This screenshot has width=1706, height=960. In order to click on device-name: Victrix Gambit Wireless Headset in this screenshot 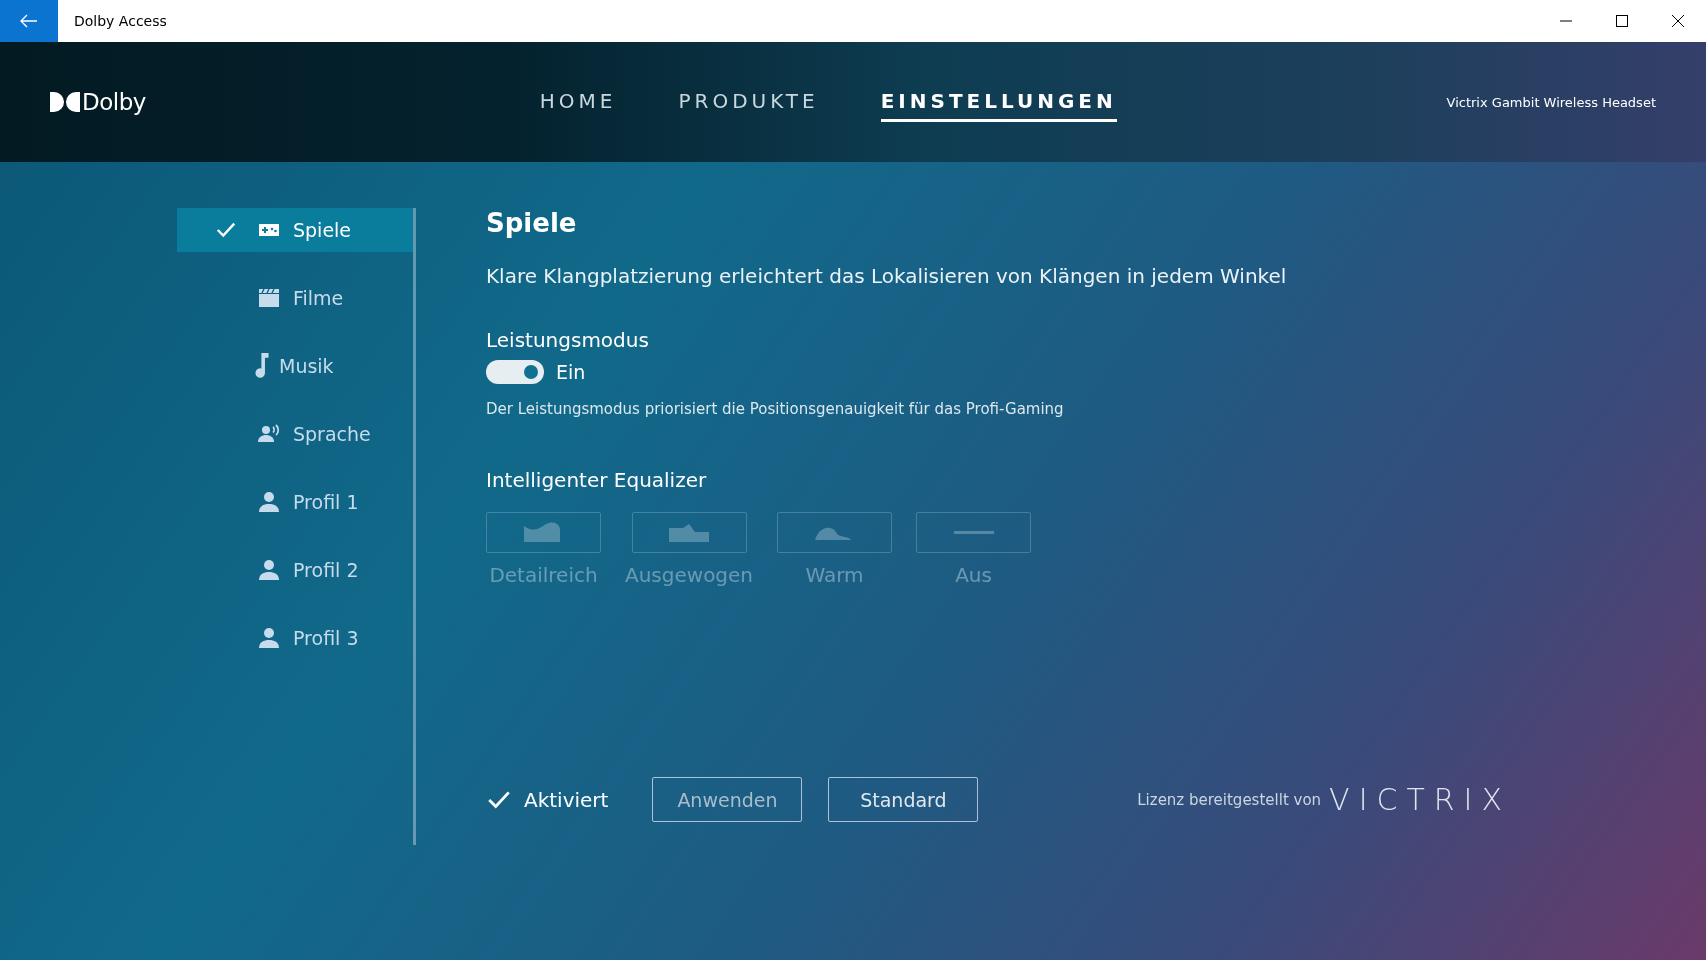, I will do `click(1551, 102)`.